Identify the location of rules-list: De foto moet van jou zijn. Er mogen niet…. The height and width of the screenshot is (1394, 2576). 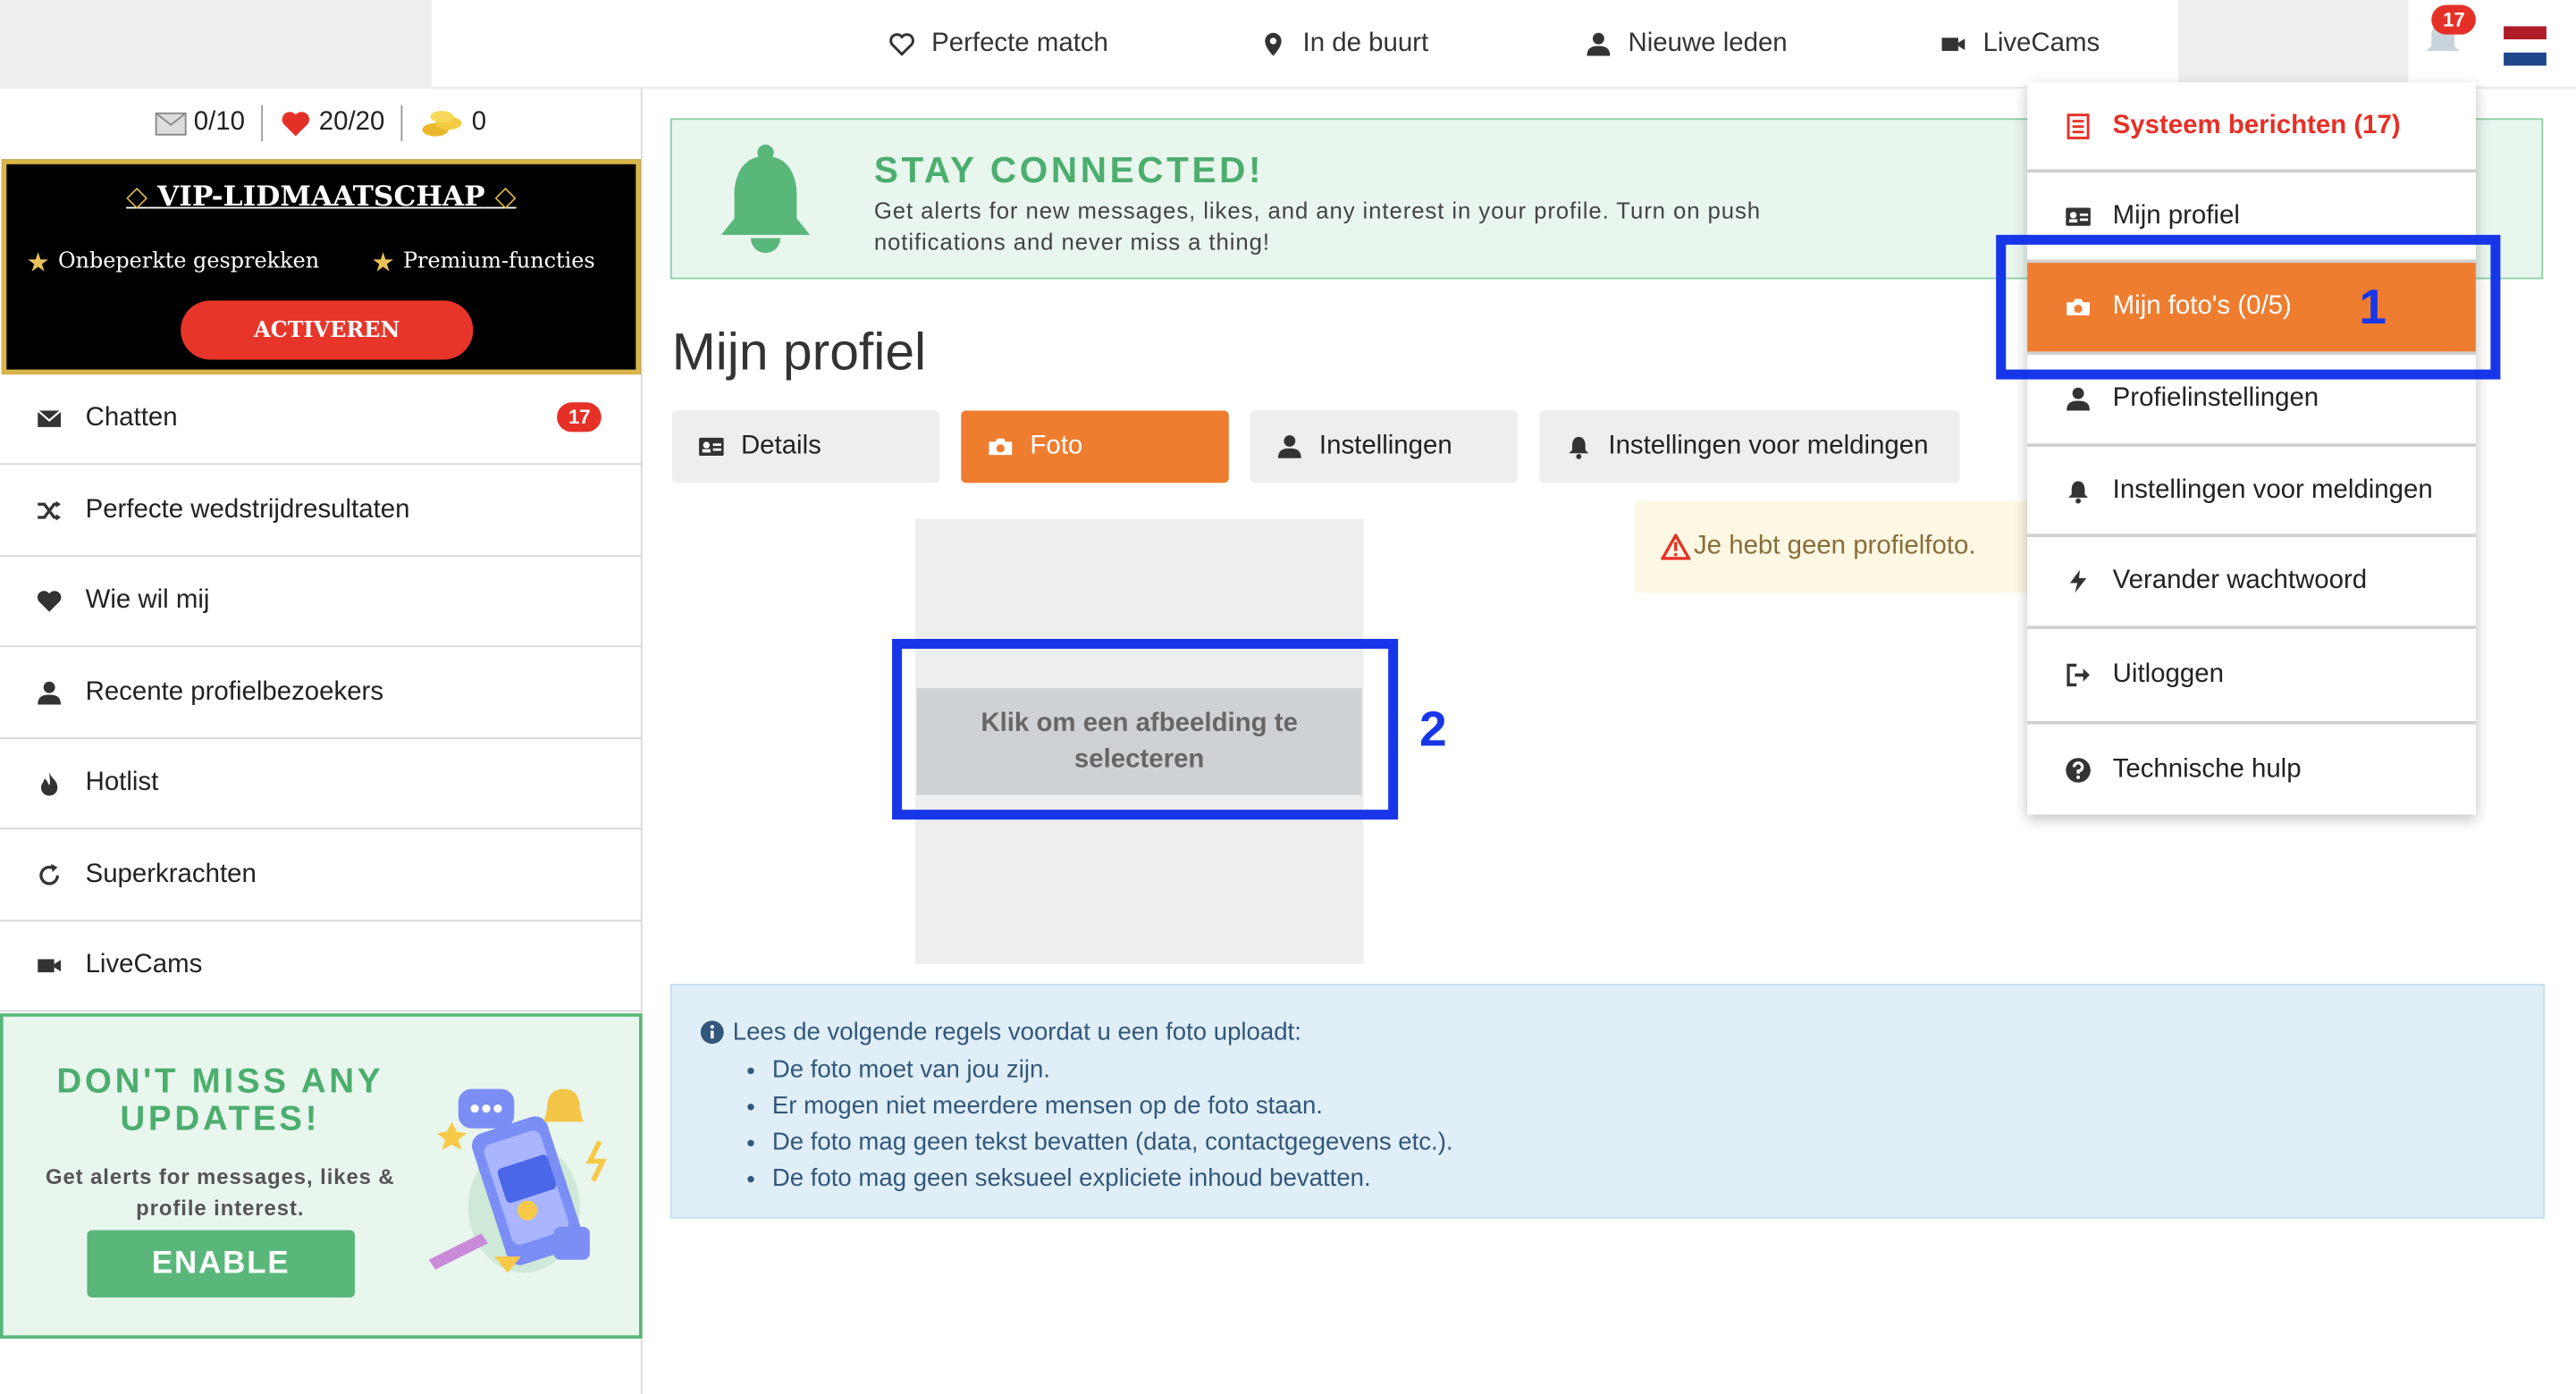
(1113, 1125).